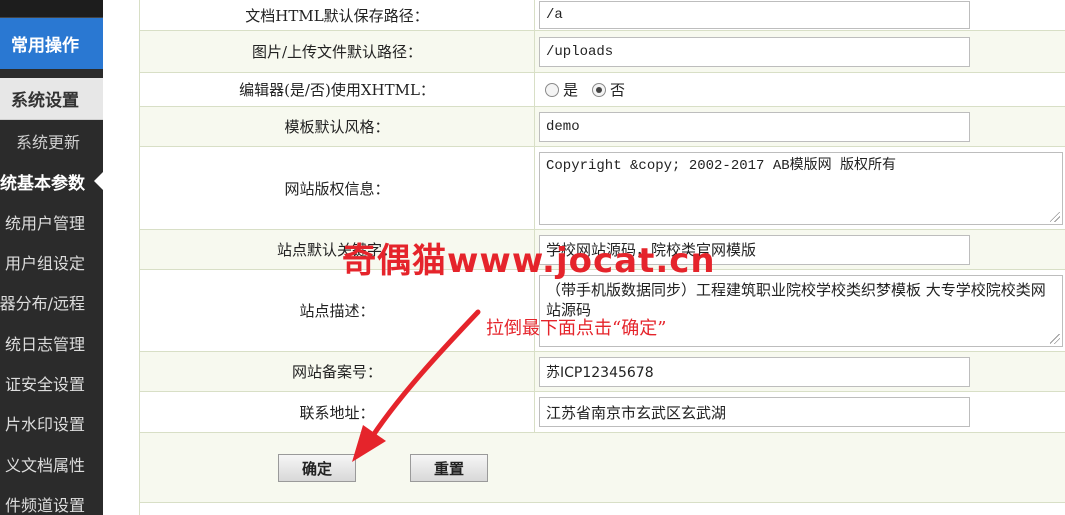 Image resolution: width=1065 pixels, height=515 pixels. What do you see at coordinates (51, 99) in the screenshot?
I see `sidebar-group-system: 系统设置` at bounding box center [51, 99].